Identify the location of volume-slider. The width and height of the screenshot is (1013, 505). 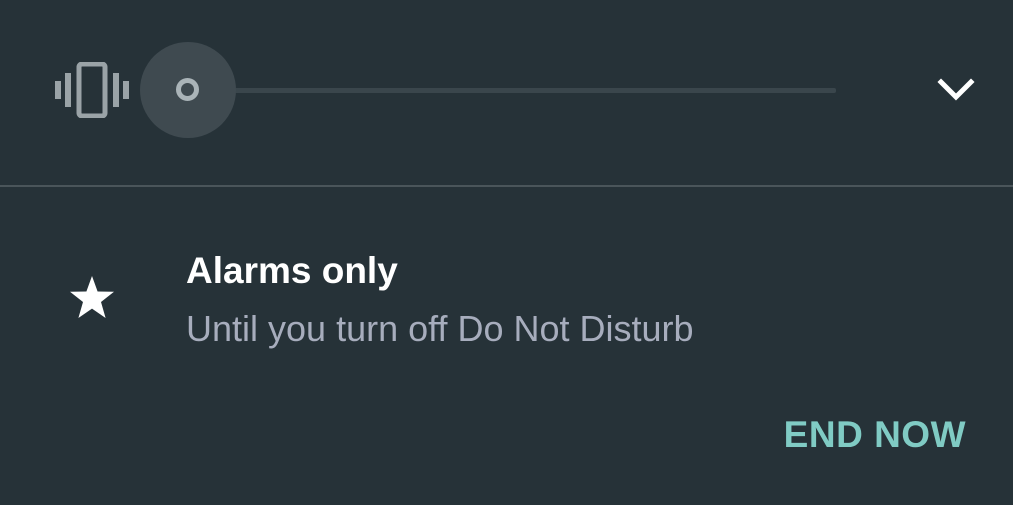
(490, 90).